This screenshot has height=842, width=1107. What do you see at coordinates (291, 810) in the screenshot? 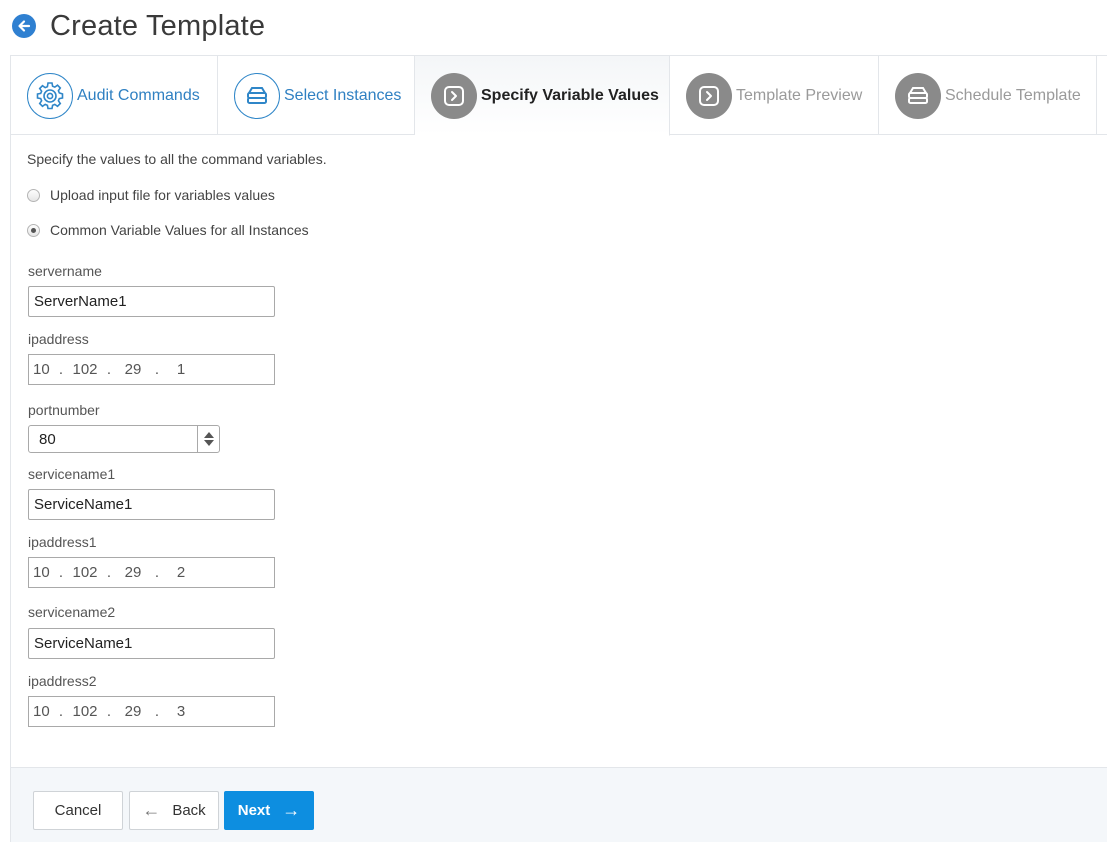
I see `arrow-right-icon: →` at bounding box center [291, 810].